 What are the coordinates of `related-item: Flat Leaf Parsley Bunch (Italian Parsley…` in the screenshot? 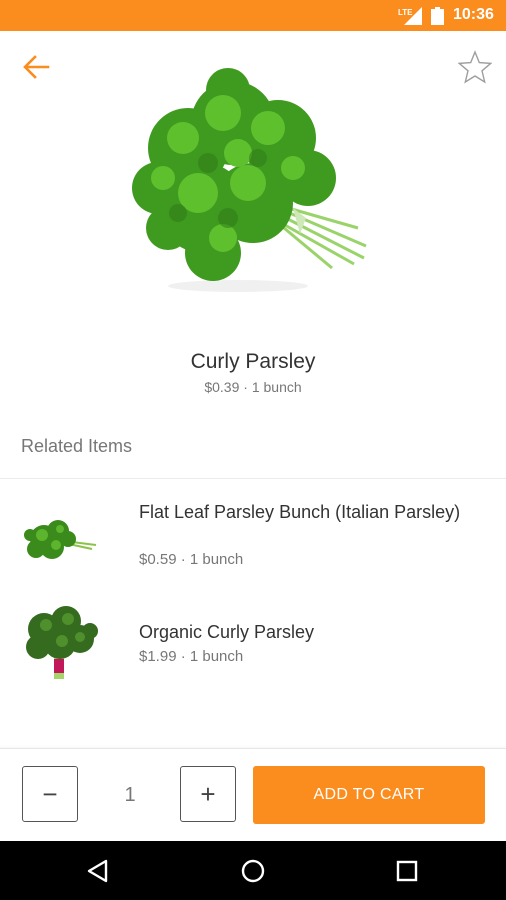 It's located at (253, 538).